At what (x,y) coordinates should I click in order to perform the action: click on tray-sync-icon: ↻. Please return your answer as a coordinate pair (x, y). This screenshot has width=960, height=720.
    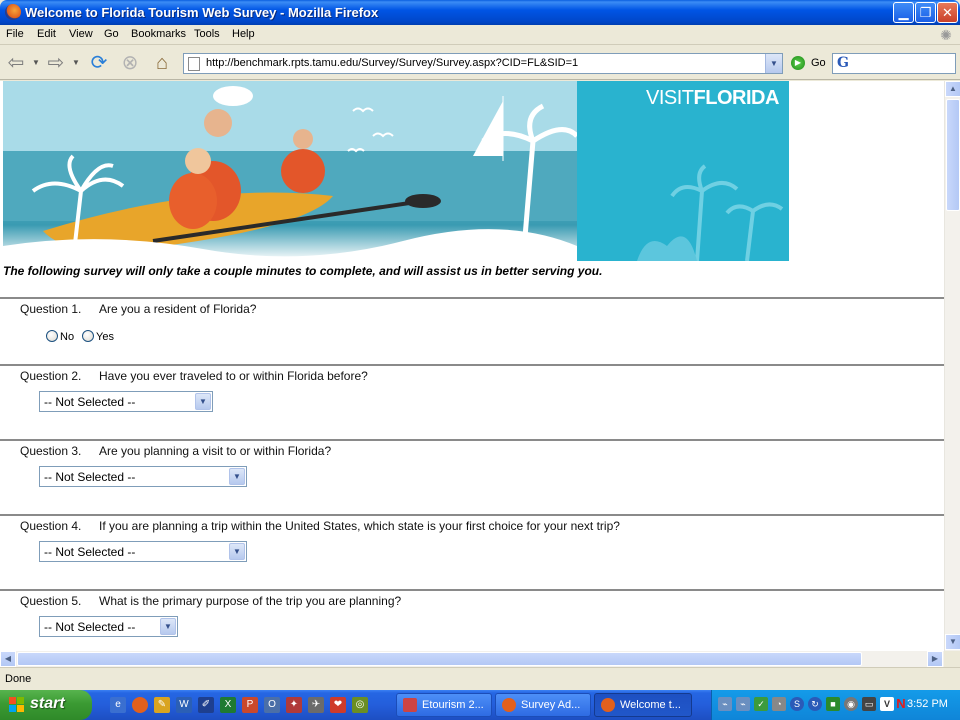
    Looking at the image, I should click on (815, 704).